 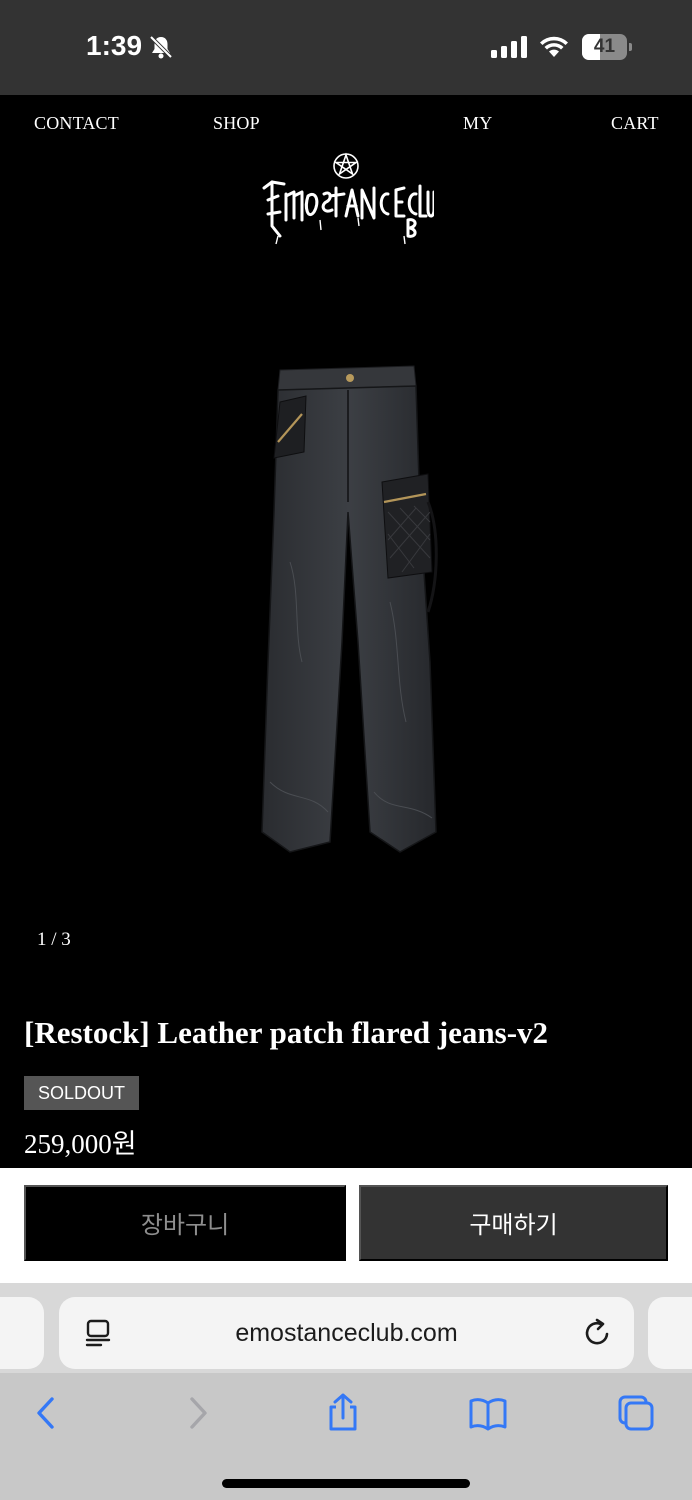 I want to click on emostanceclub-logo, so click(x=346, y=198).